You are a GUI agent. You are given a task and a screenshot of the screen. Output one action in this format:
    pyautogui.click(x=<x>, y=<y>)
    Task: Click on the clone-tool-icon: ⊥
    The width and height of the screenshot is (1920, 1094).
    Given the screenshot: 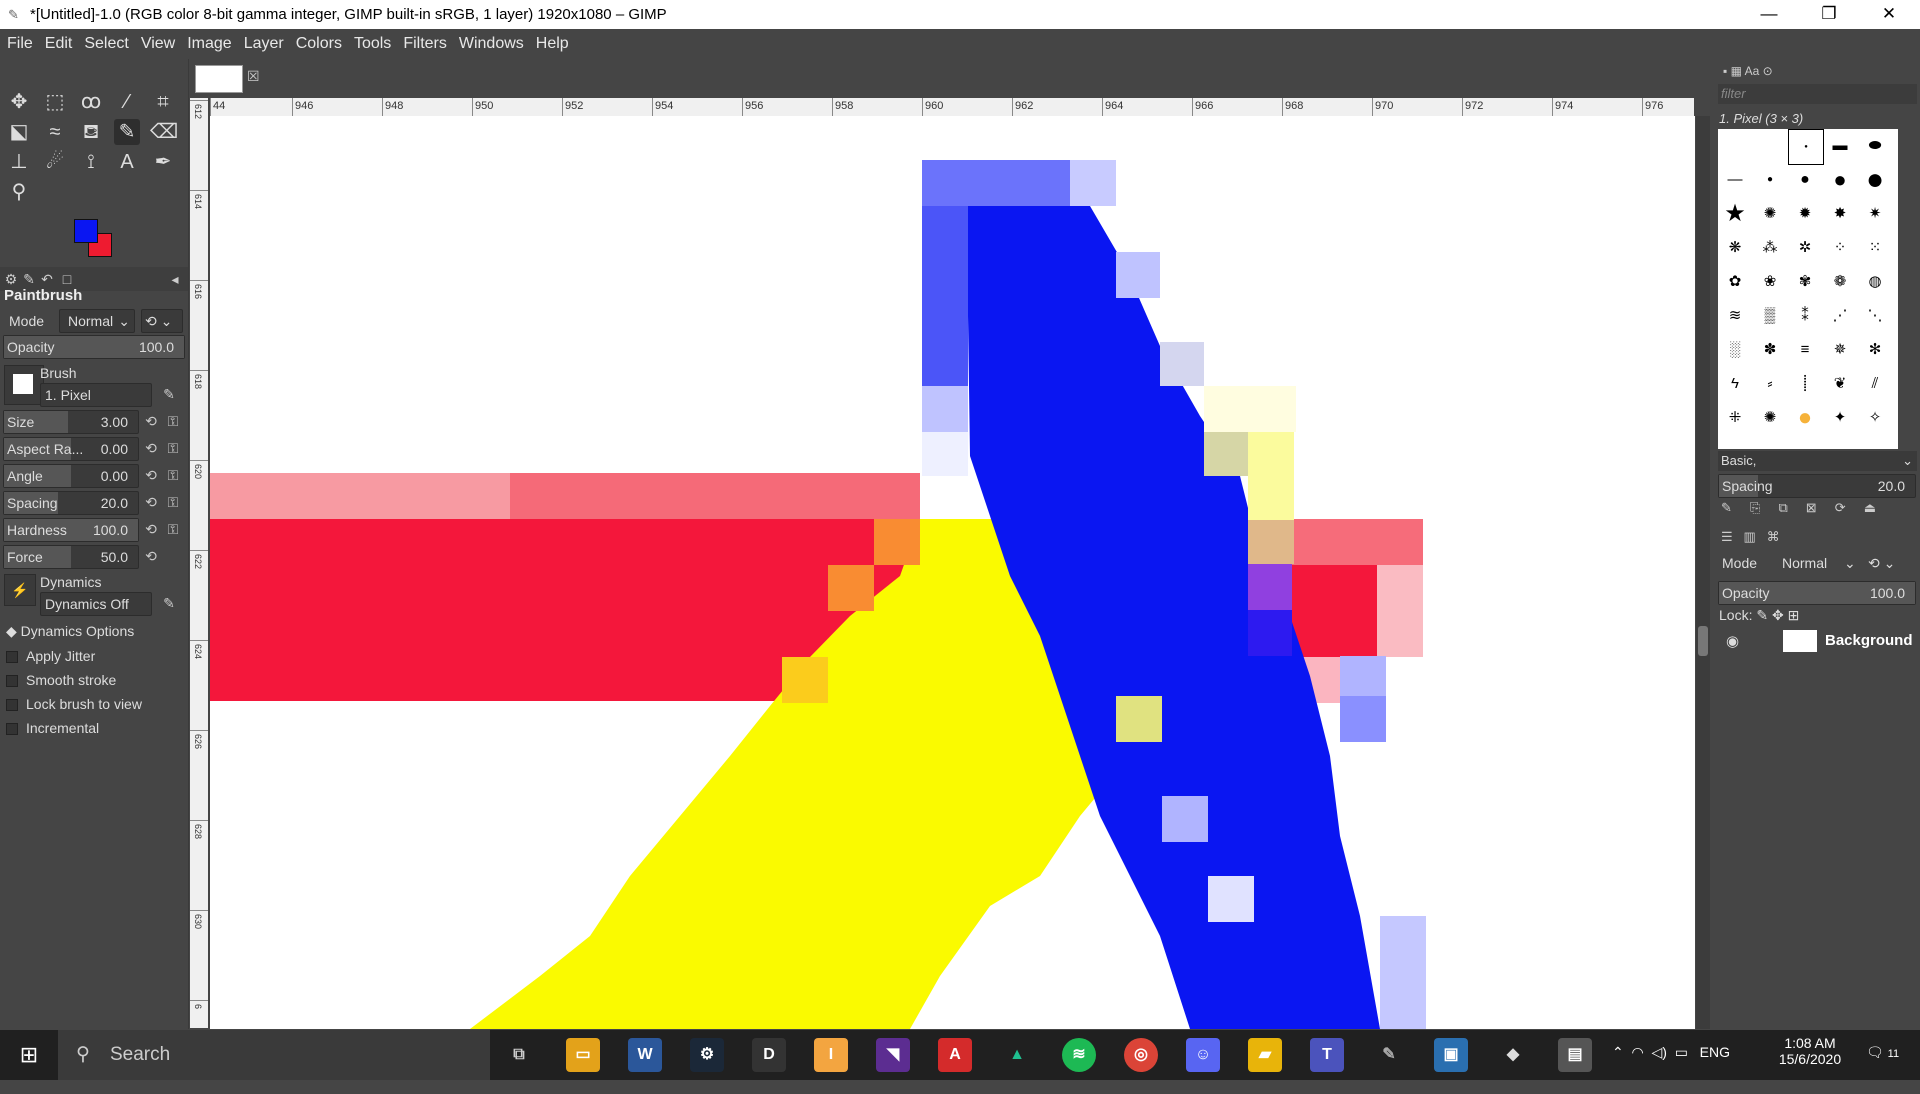 What is the action you would take?
    pyautogui.click(x=19, y=162)
    